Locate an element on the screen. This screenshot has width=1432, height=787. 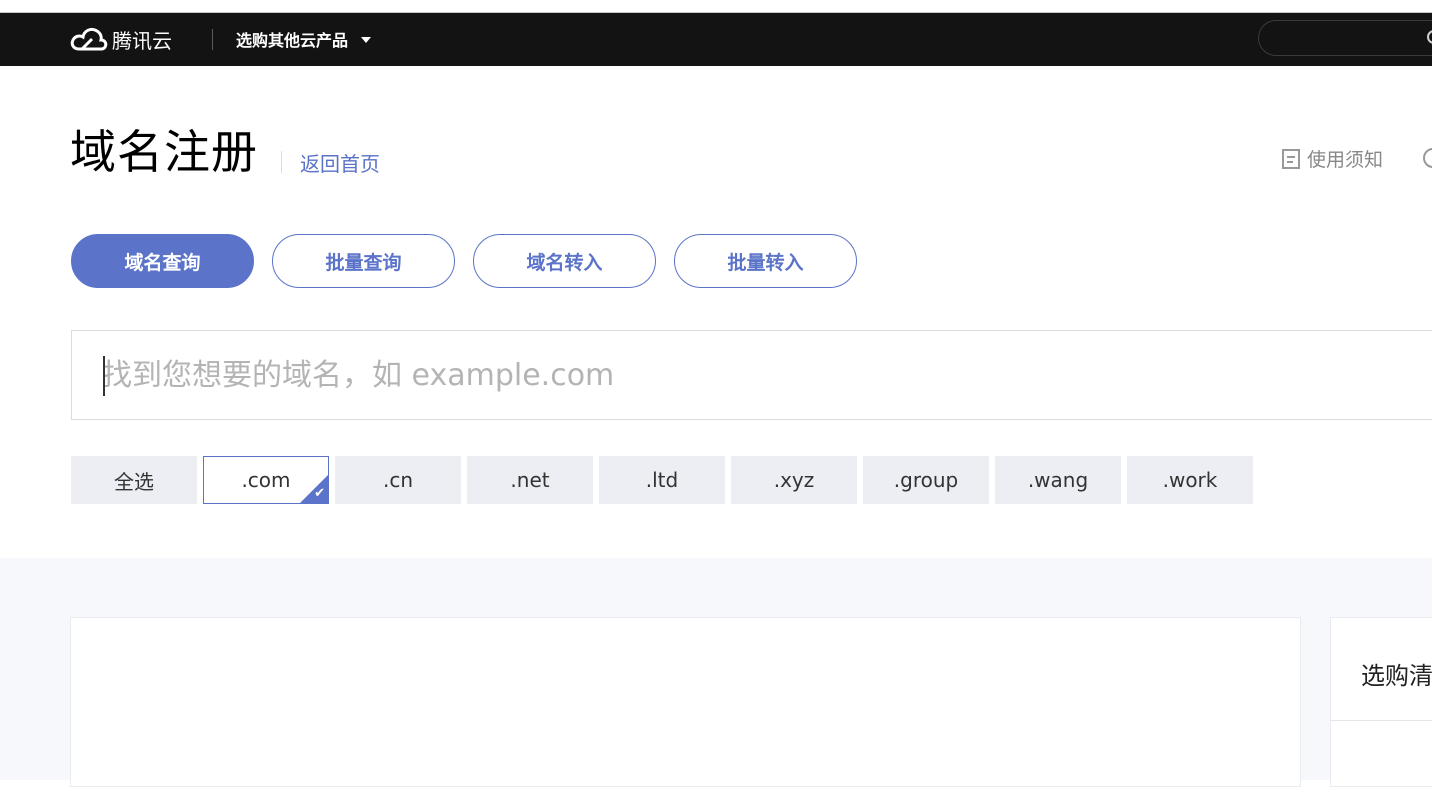
tab-label: 批量转入 is located at coordinates (765, 262).